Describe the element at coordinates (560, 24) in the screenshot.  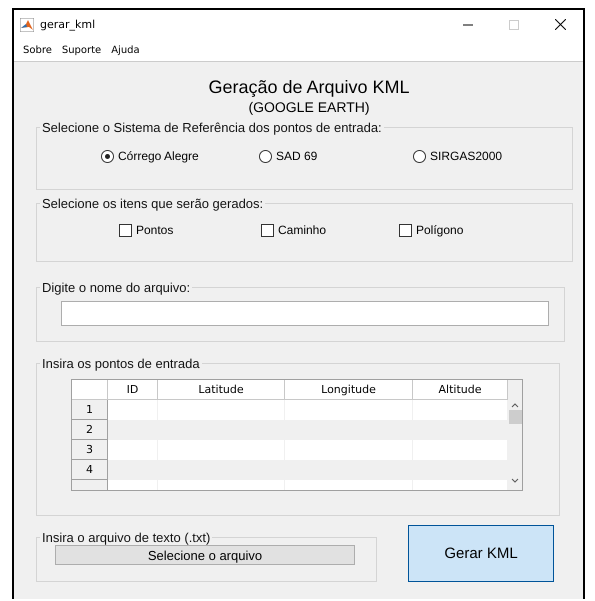
I see `close-icon` at that location.